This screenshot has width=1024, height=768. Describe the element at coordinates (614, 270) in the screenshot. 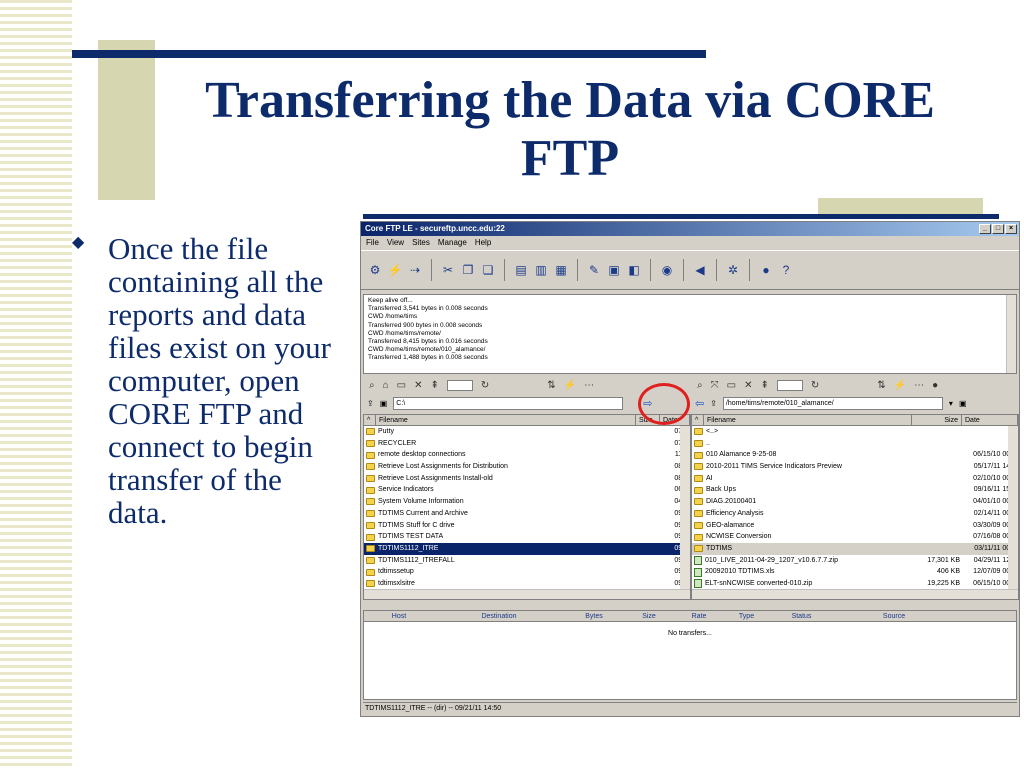

I see `schedule-icon: ▣` at that location.